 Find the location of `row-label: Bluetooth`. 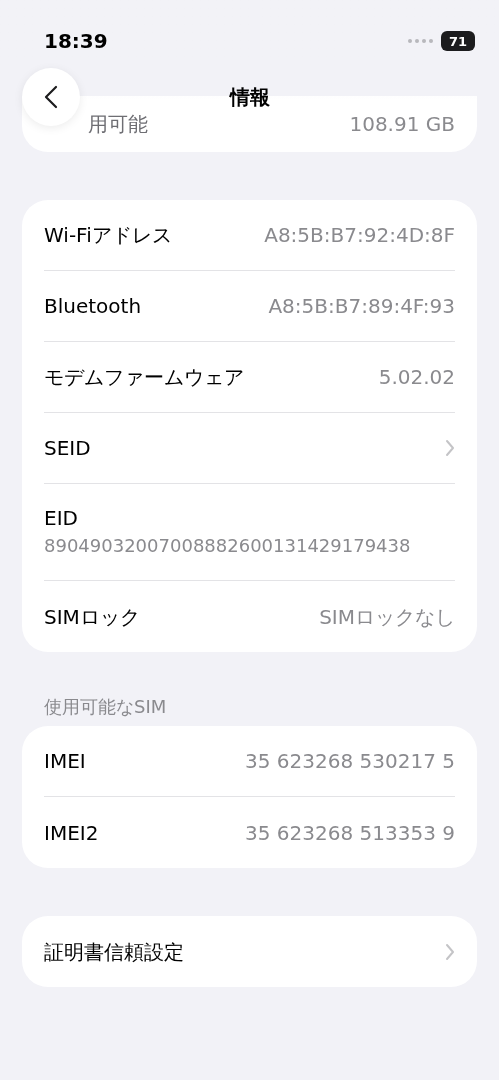

row-label: Bluetooth is located at coordinates (93, 306).